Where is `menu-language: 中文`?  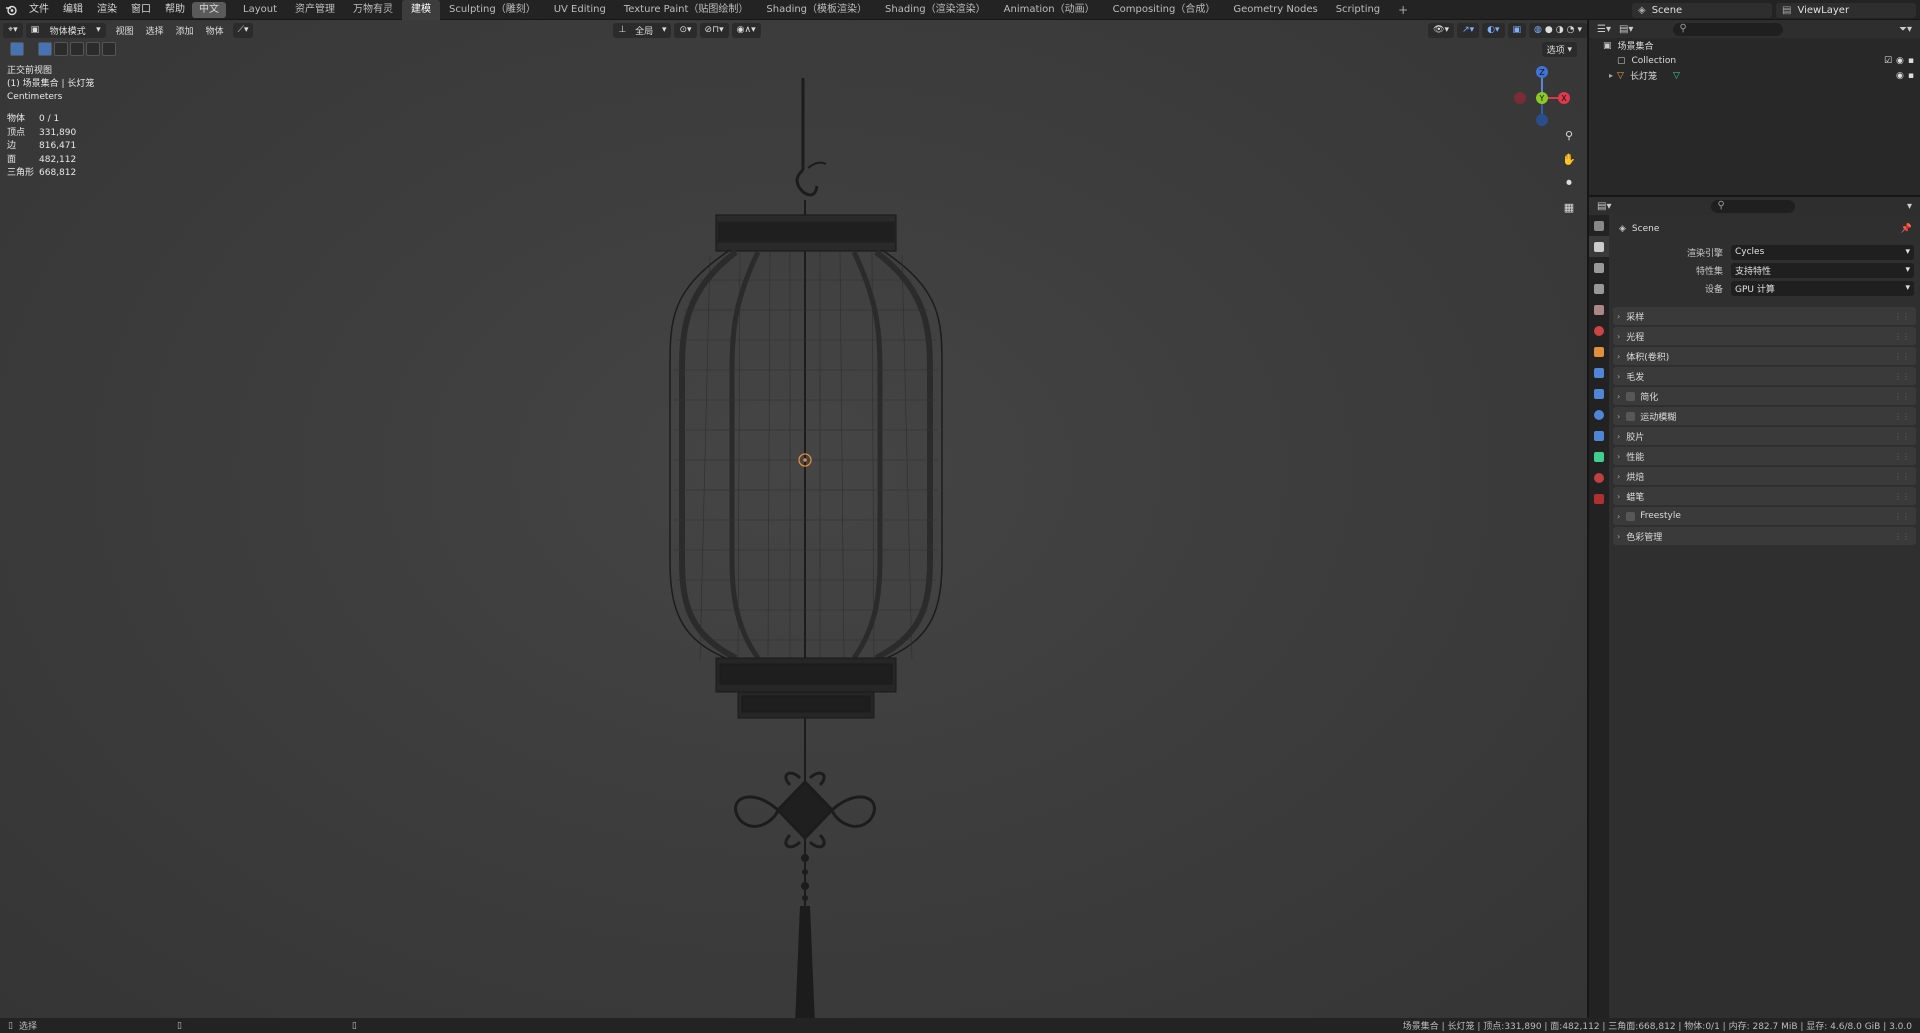
menu-language: 中文 is located at coordinates (209, 9).